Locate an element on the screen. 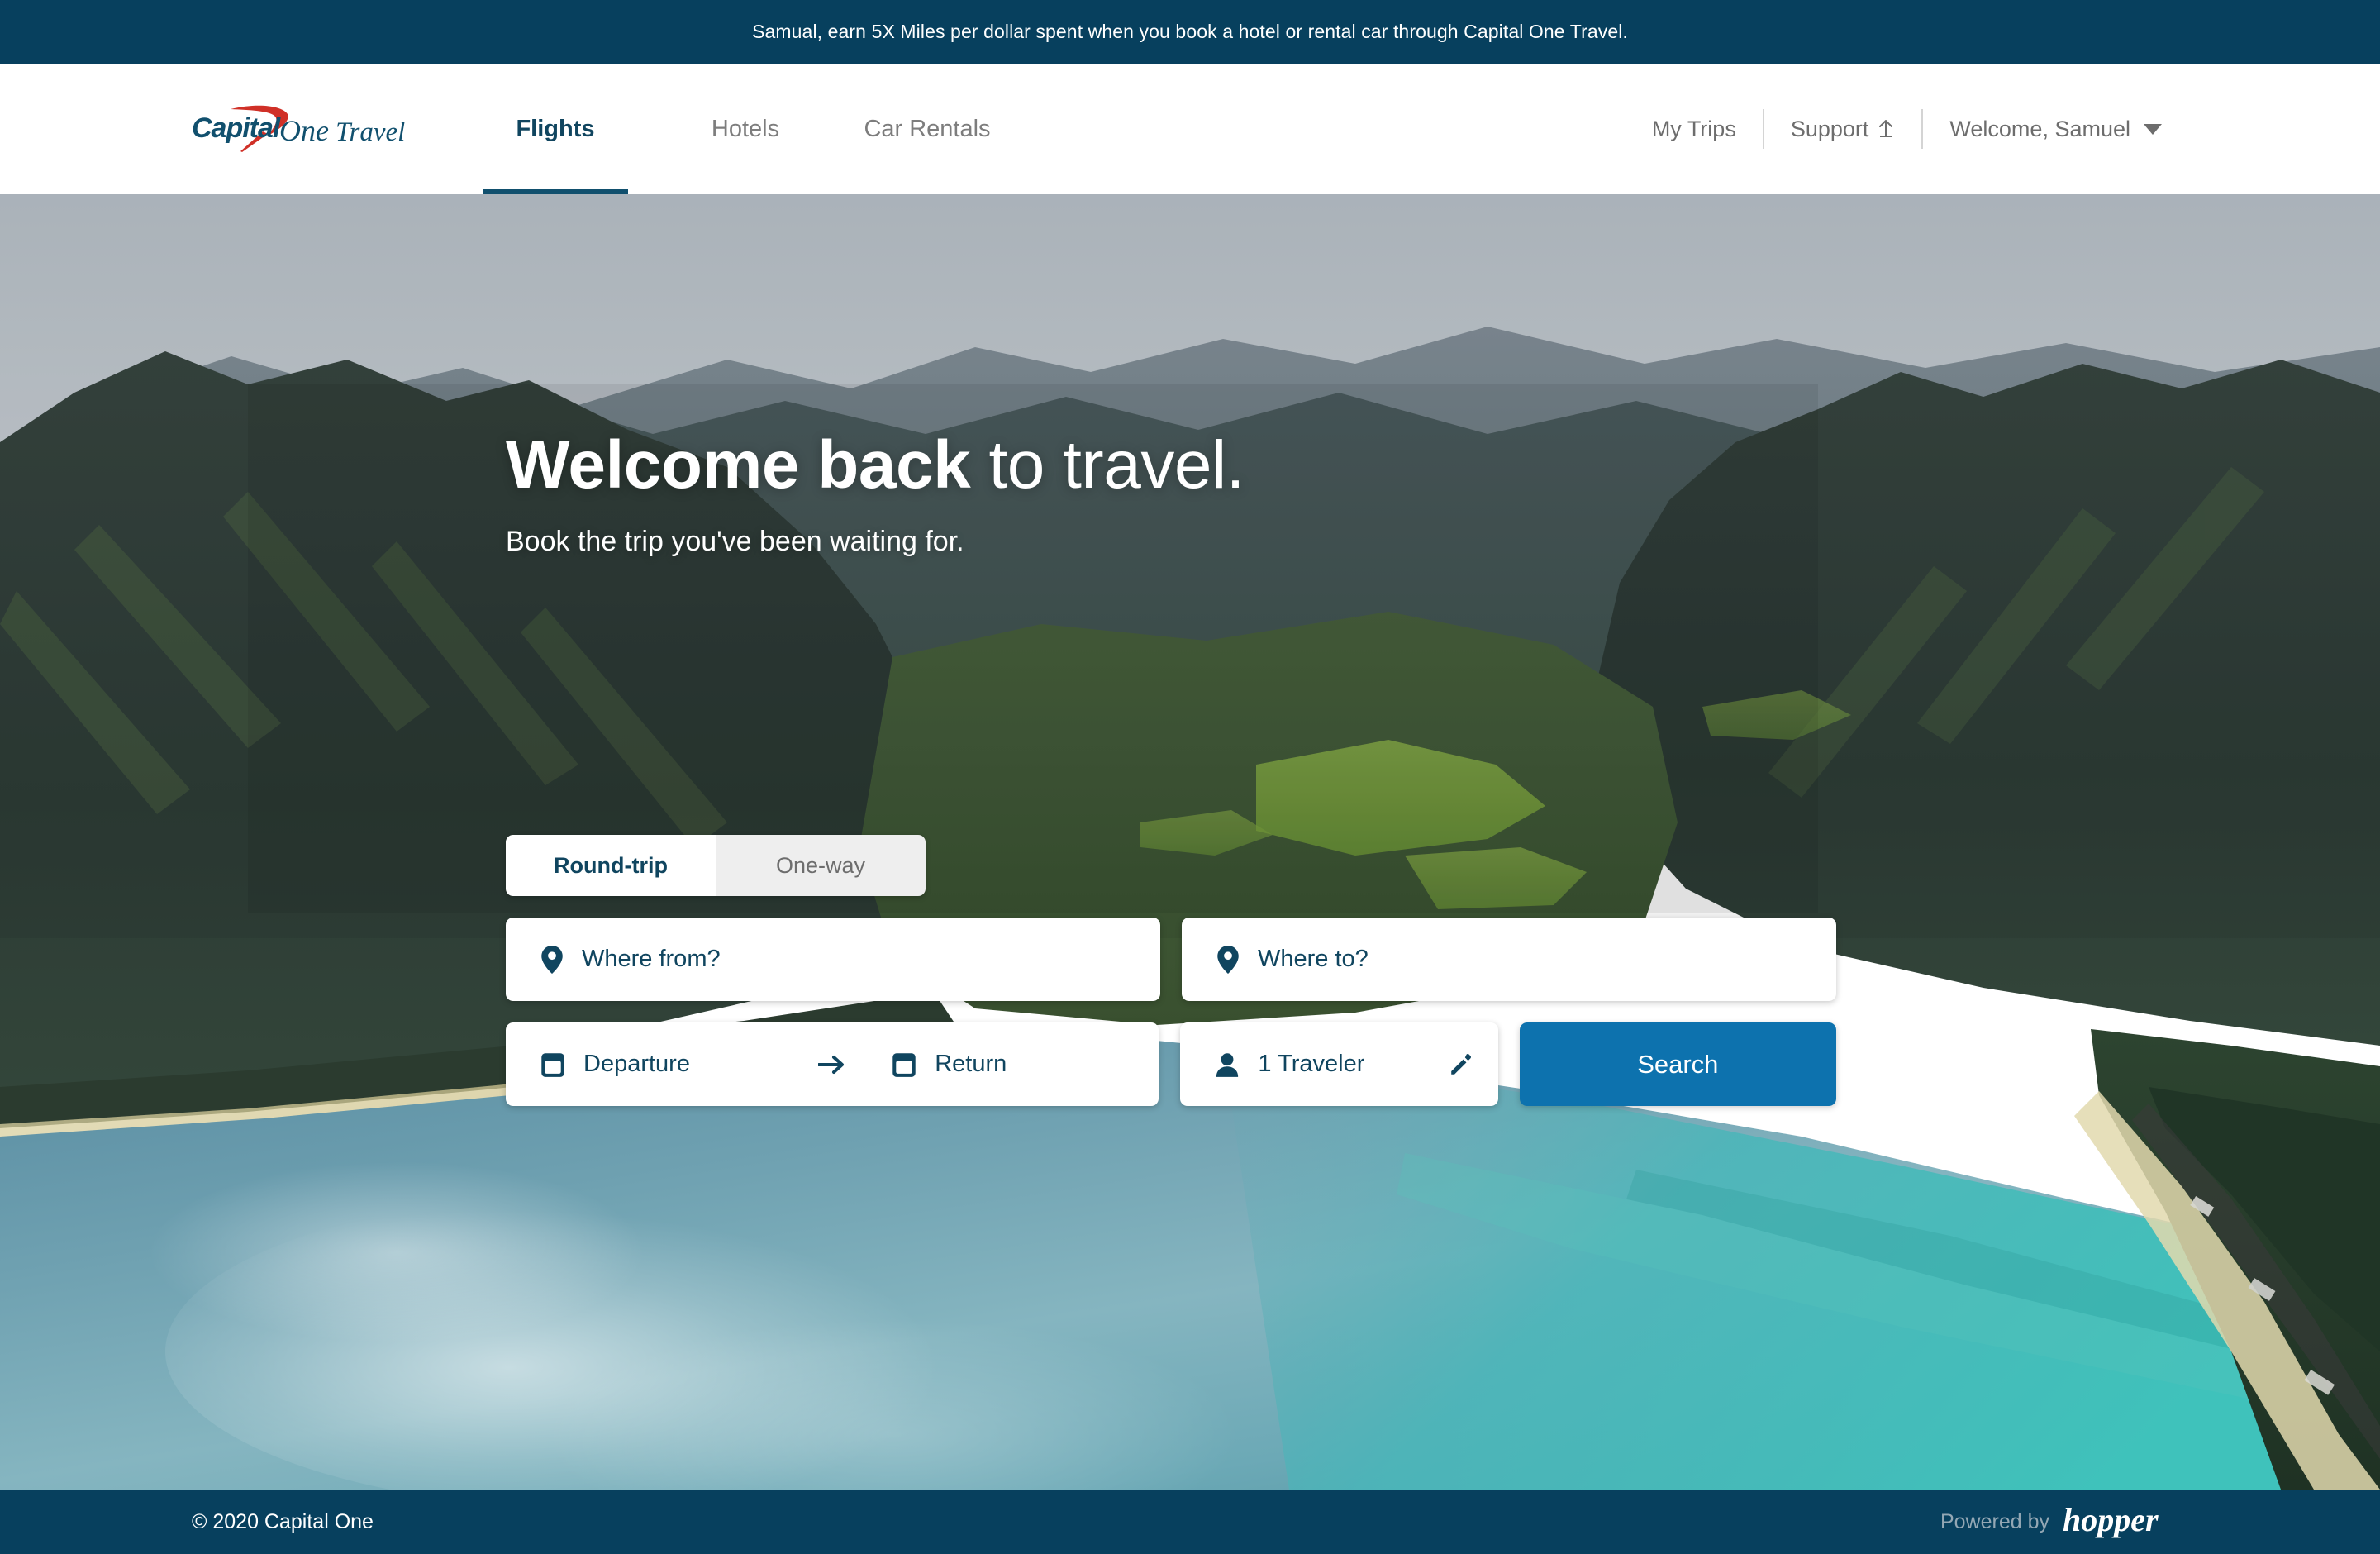 Image resolution: width=2380 pixels, height=1554 pixels. svg-text: hopper is located at coordinates (2111, 1520).